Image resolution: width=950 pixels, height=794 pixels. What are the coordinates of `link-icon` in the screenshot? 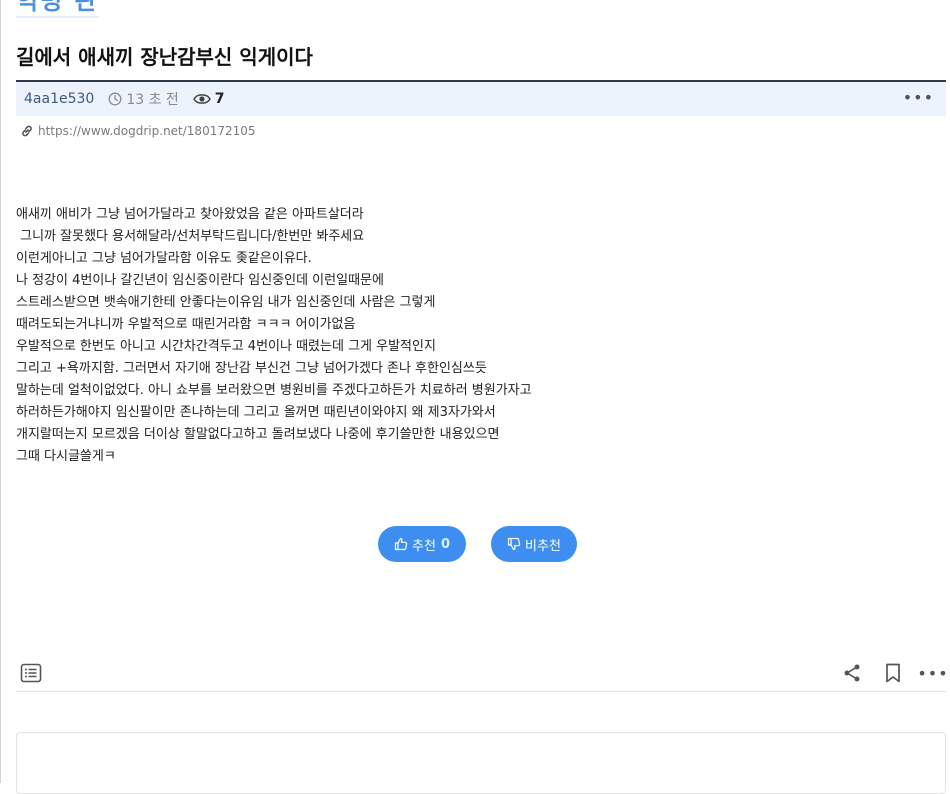 It's located at (27, 131).